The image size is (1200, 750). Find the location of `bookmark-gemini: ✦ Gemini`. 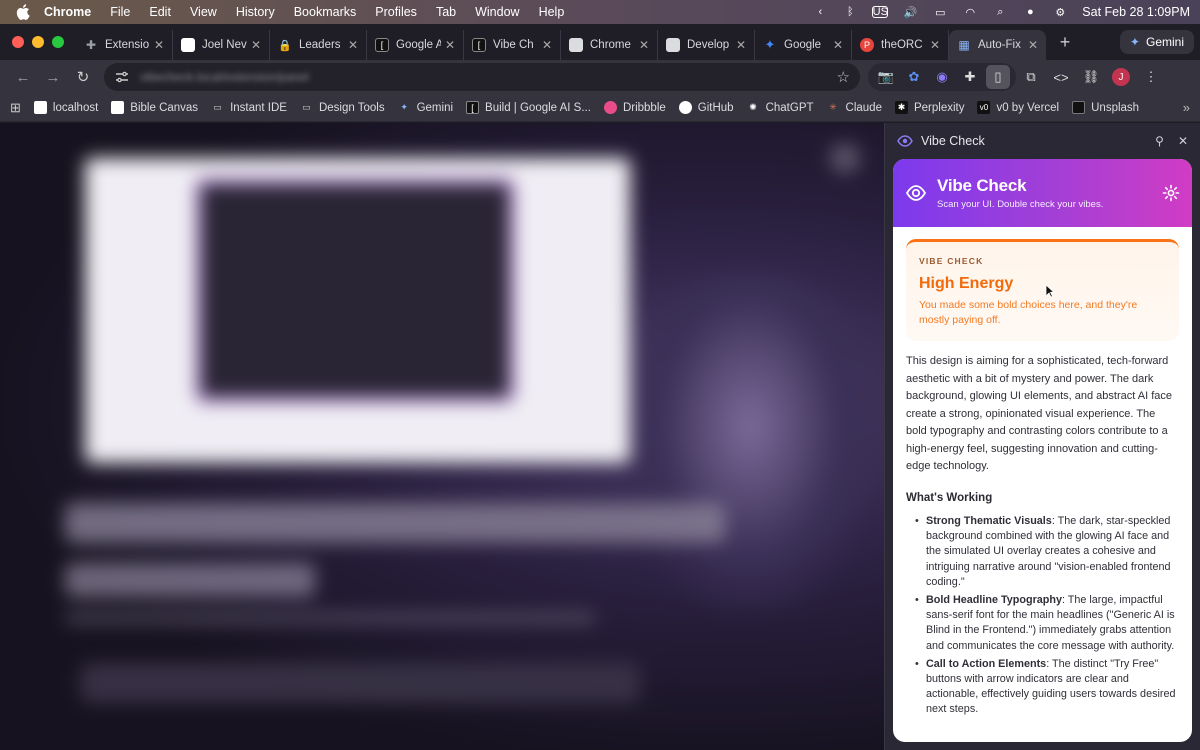

bookmark-gemini: ✦ Gemini is located at coordinates (425, 107).